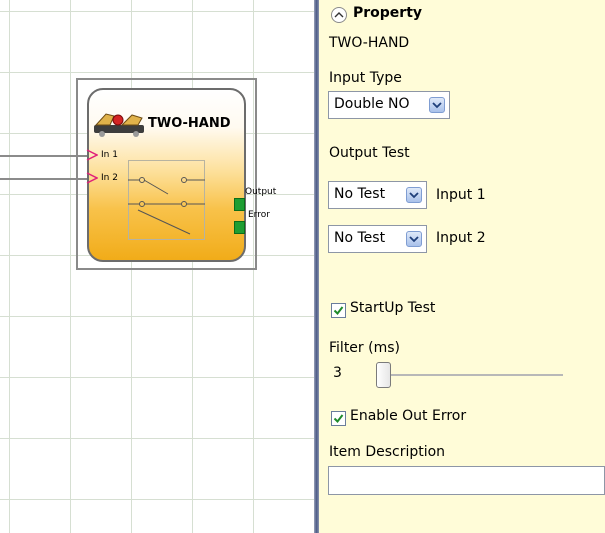 The image size is (605, 533). What do you see at coordinates (388, 13) in the screenshot?
I see `panel-title: Property` at bounding box center [388, 13].